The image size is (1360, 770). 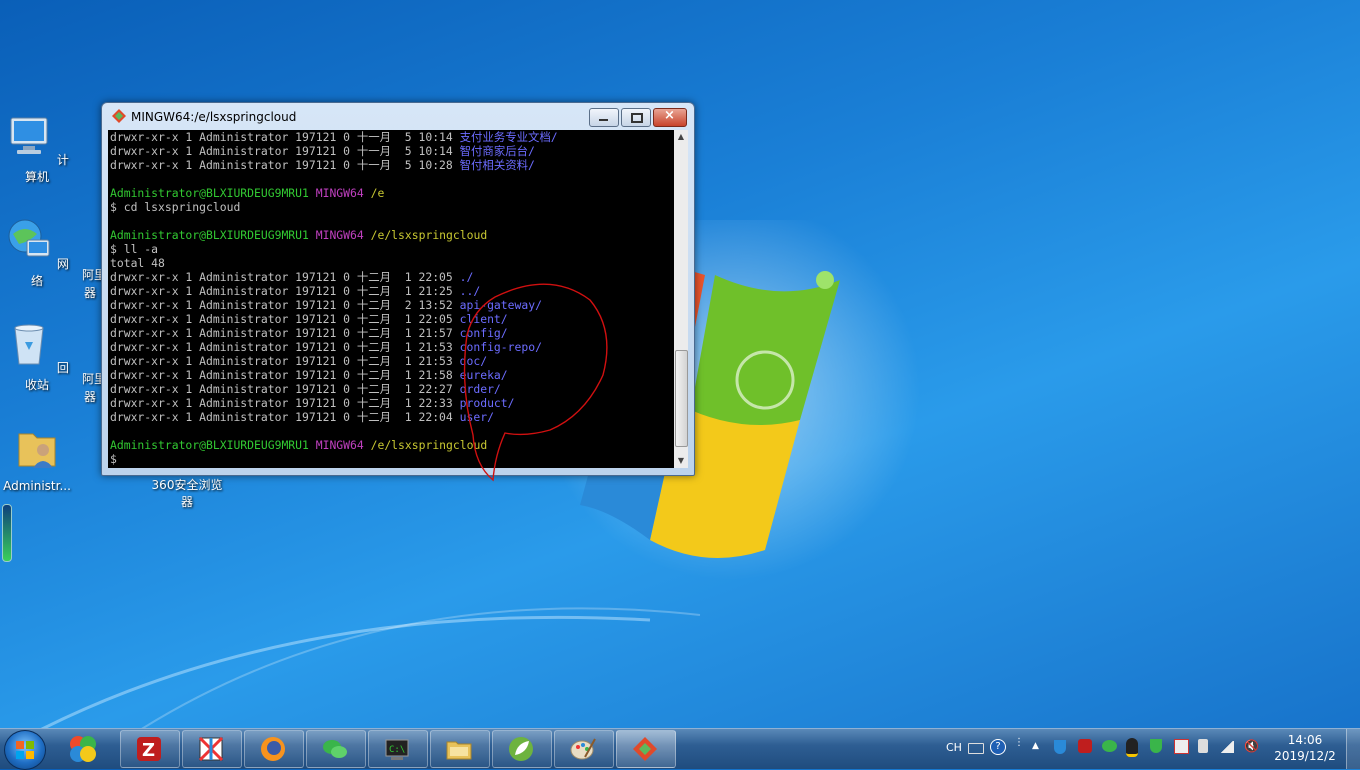 I want to click on ime-options-icon: ⋮, so click(x=1019, y=742).